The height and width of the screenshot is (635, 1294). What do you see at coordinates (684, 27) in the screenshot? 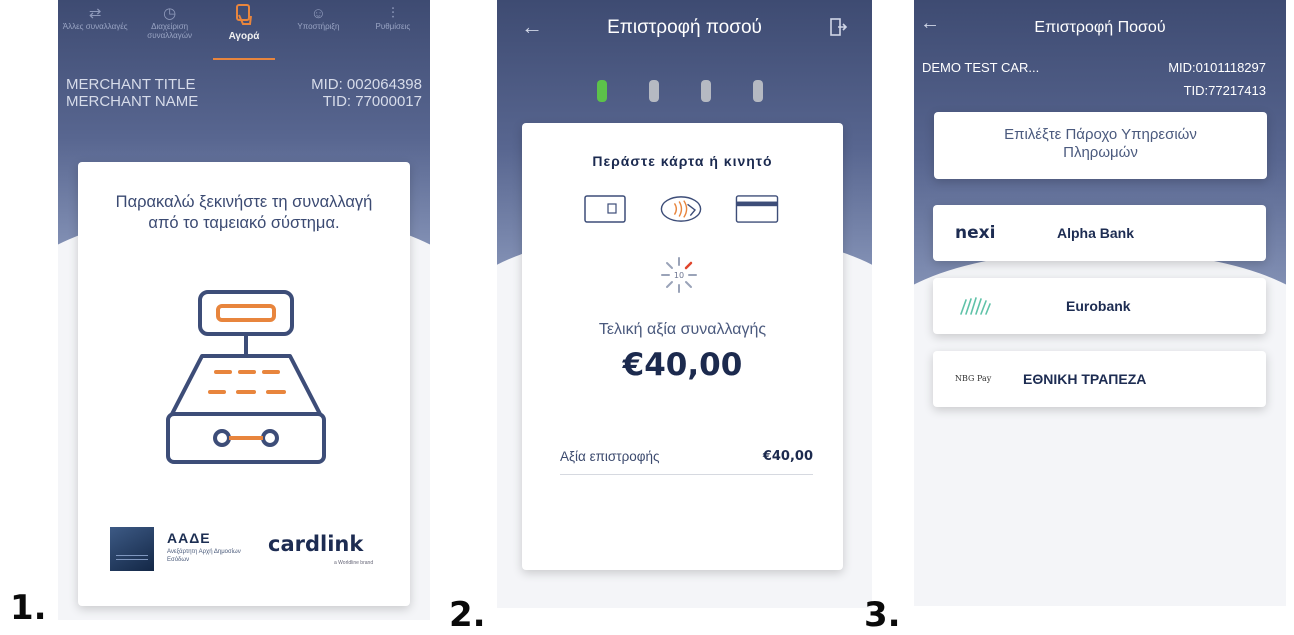
I see `page-title: Επιστροφή ποσού` at bounding box center [684, 27].